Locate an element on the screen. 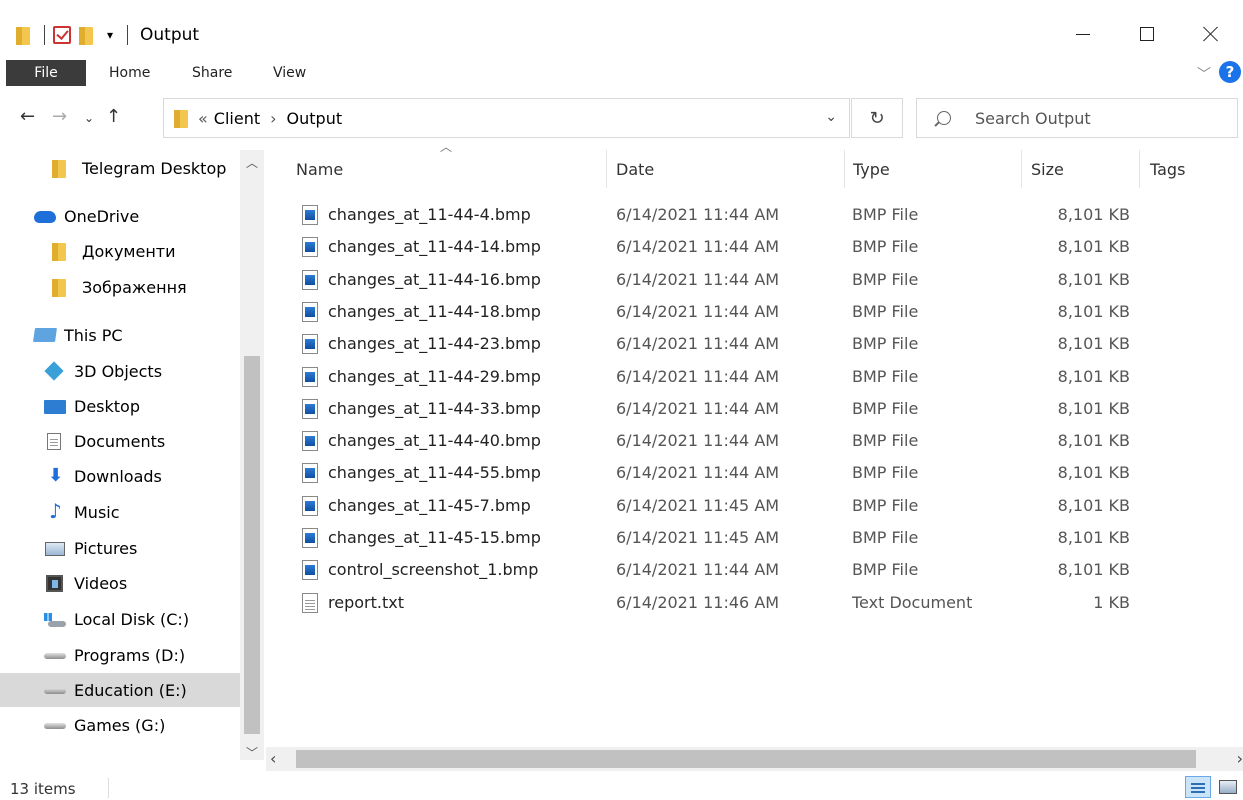  nav-item-14: Programs (D:) is located at coordinates (120, 655).